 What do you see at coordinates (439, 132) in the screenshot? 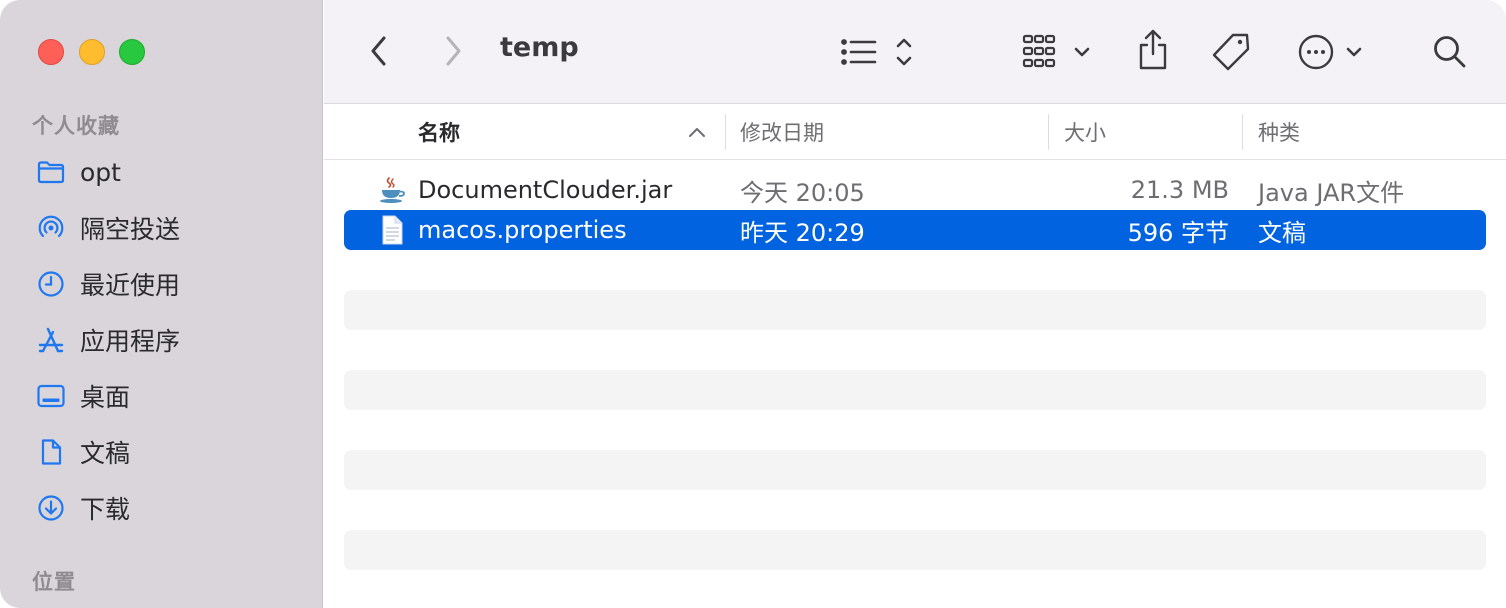
I see `column-name-header: 名称` at bounding box center [439, 132].